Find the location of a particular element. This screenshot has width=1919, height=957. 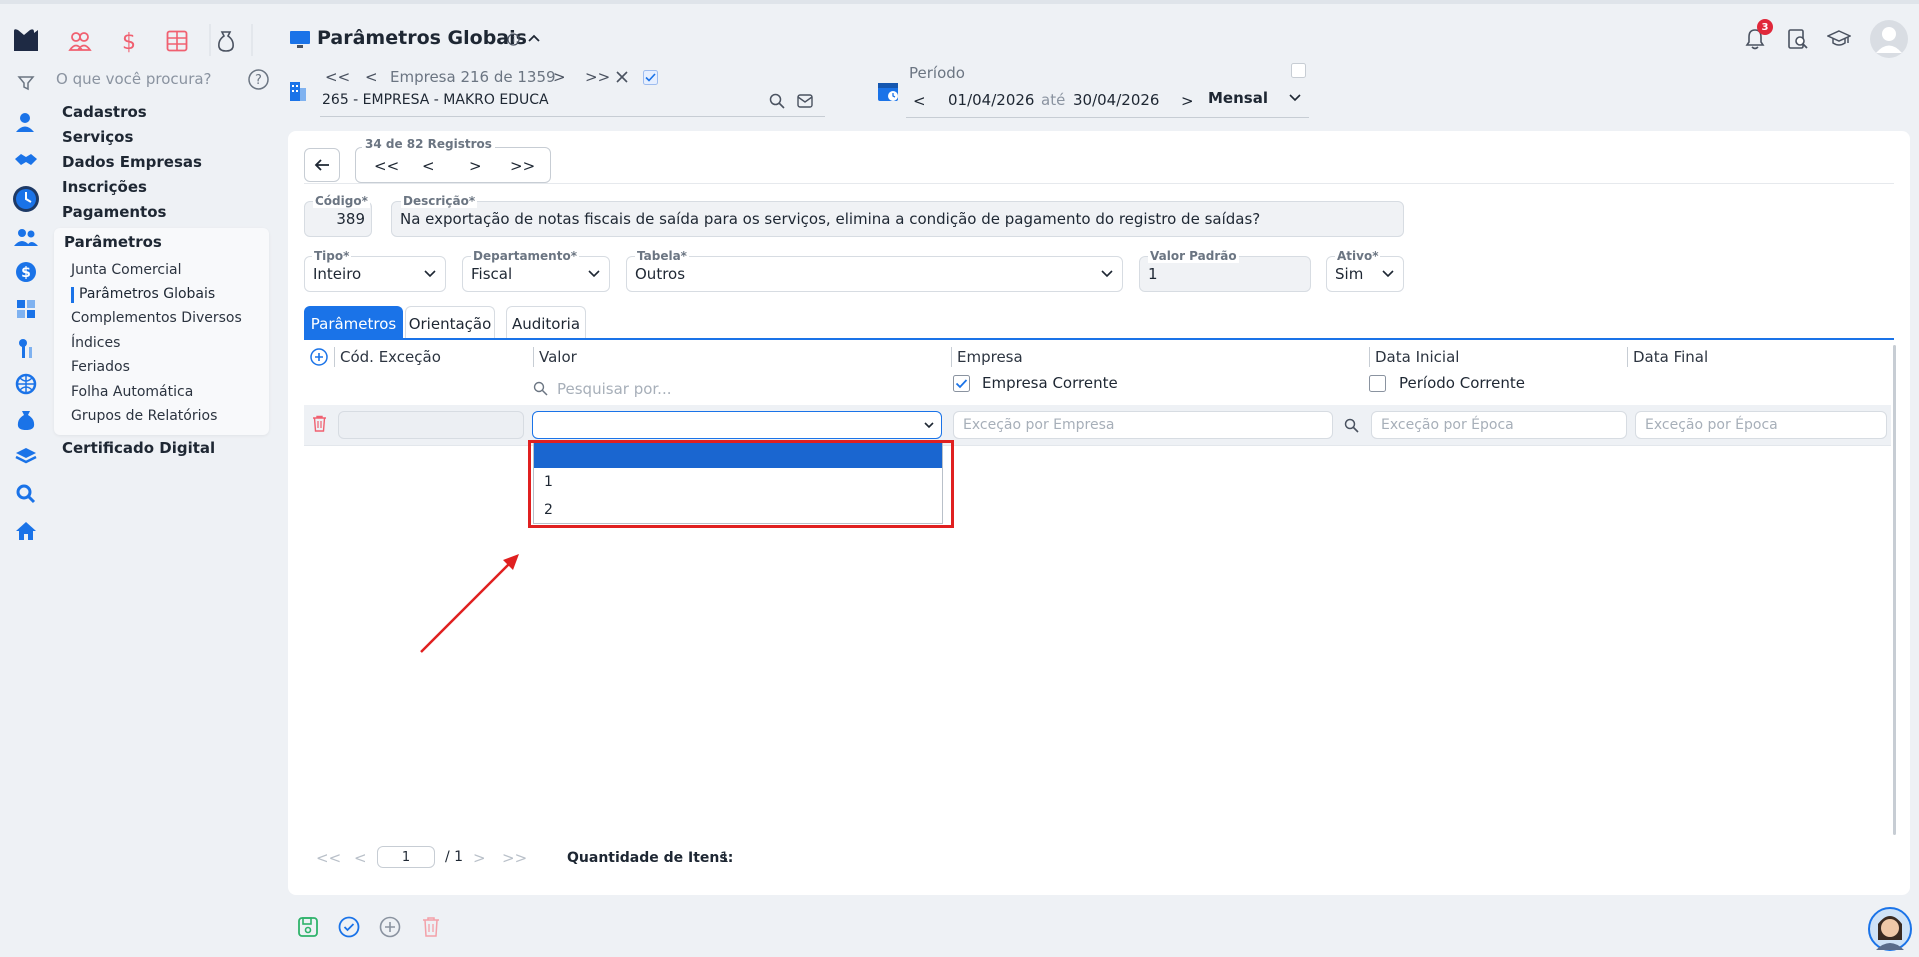

info-icon is located at coordinates (513, 39).